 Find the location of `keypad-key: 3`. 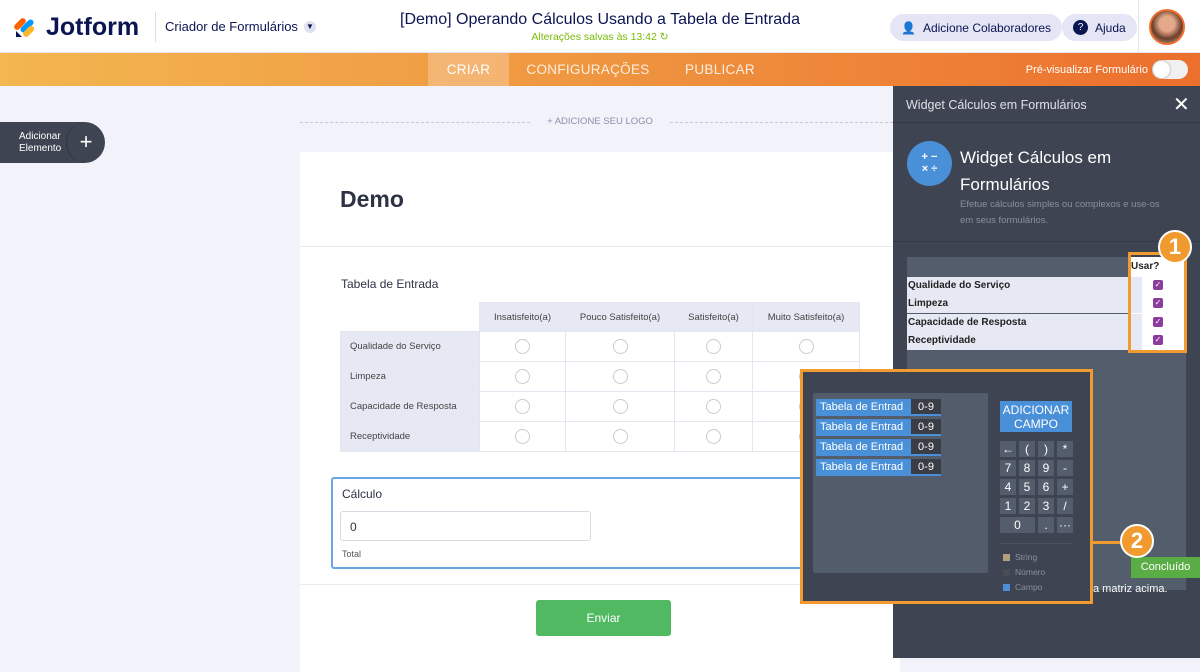

keypad-key: 3 is located at coordinates (1046, 506).